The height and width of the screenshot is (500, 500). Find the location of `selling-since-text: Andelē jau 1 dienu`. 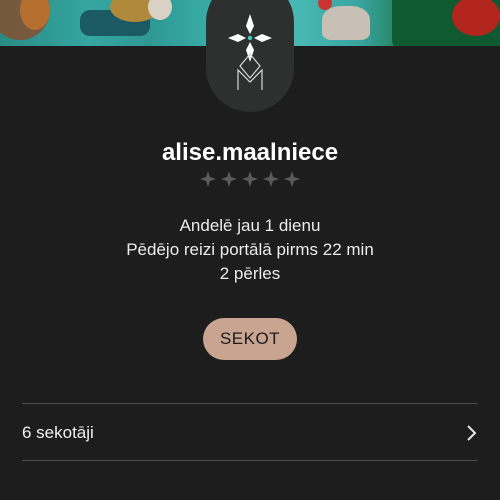

selling-since-text: Andelē jau 1 dienu is located at coordinates (250, 225).